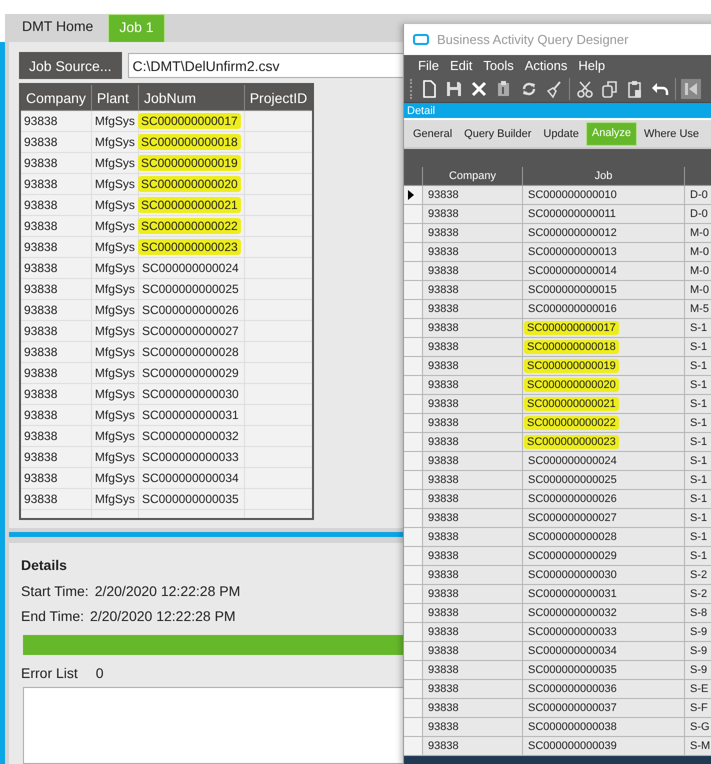 The image size is (711, 764). What do you see at coordinates (167, 591) in the screenshot?
I see `start-time-value: 2/20/2020 12:22:28 PM` at bounding box center [167, 591].